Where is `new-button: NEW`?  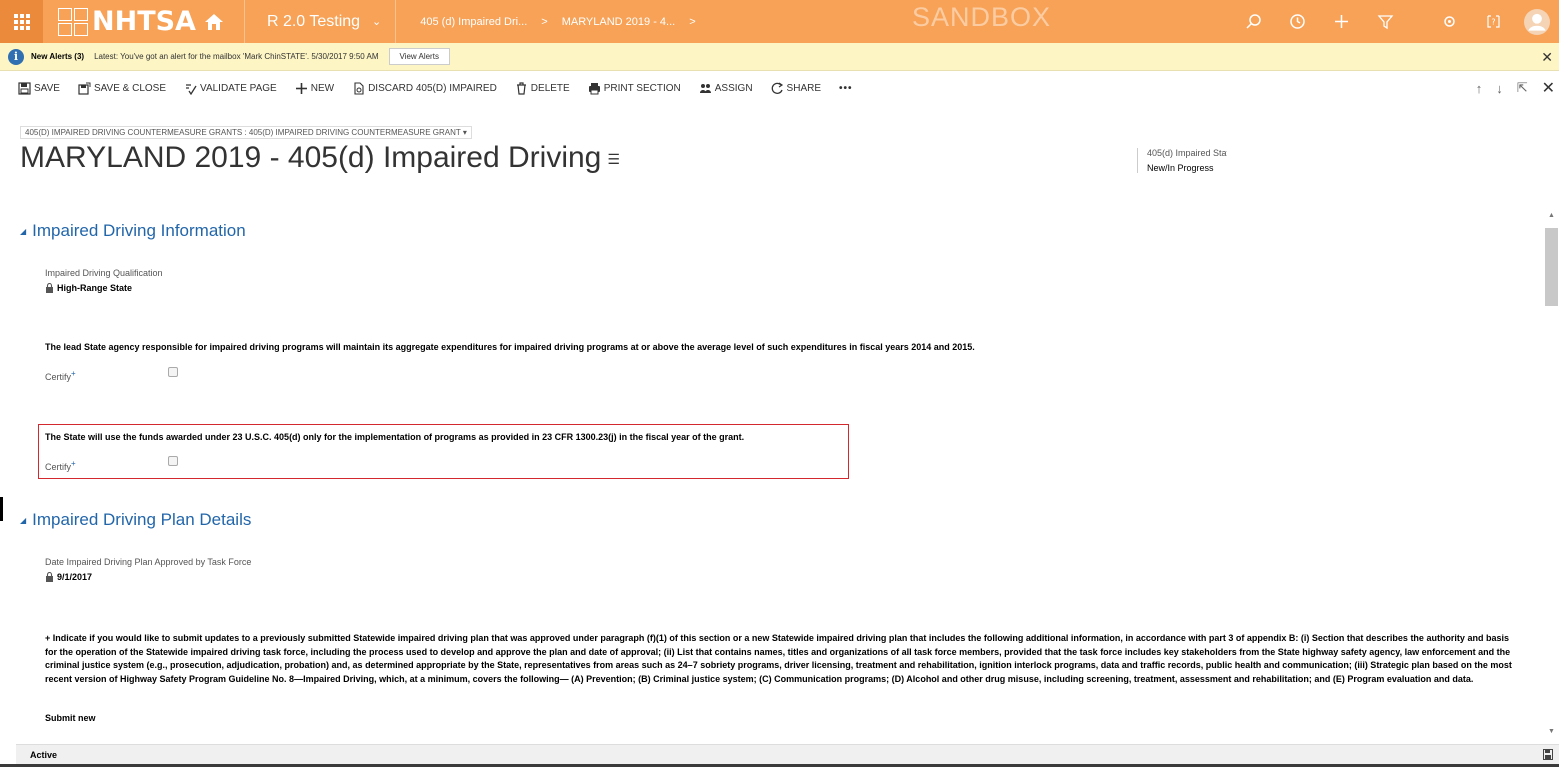
new-button: NEW is located at coordinates (314, 88).